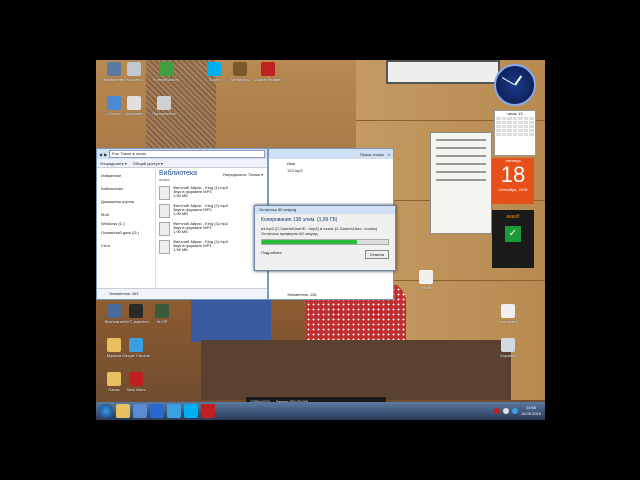 This screenshot has height=480, width=640. I want to click on taskbar-chrome-icon, so click(174, 411).